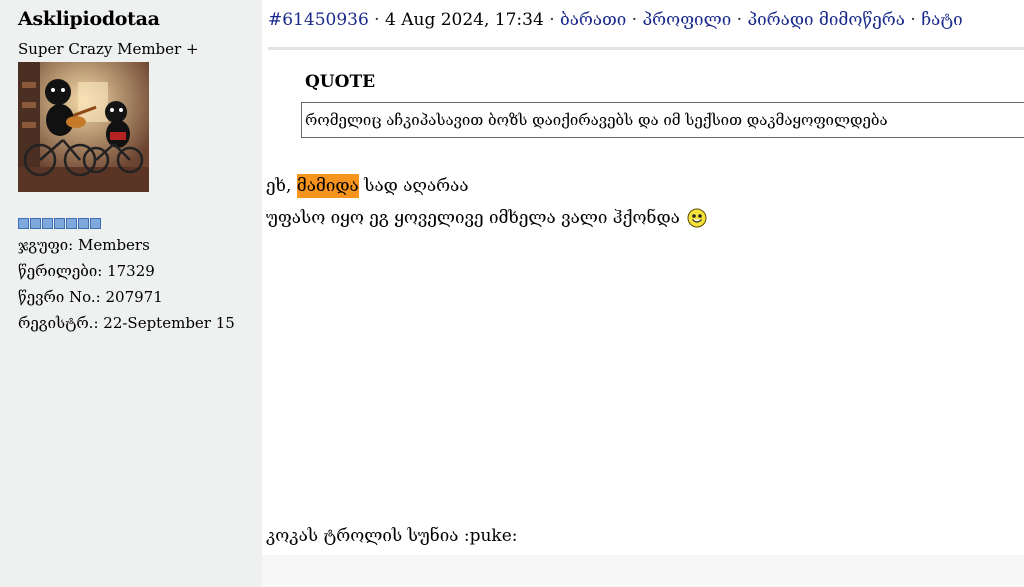 This screenshot has width=1024, height=587. I want to click on post-line-1: ეხ, მამიდა სად აღარაა, so click(367, 186).